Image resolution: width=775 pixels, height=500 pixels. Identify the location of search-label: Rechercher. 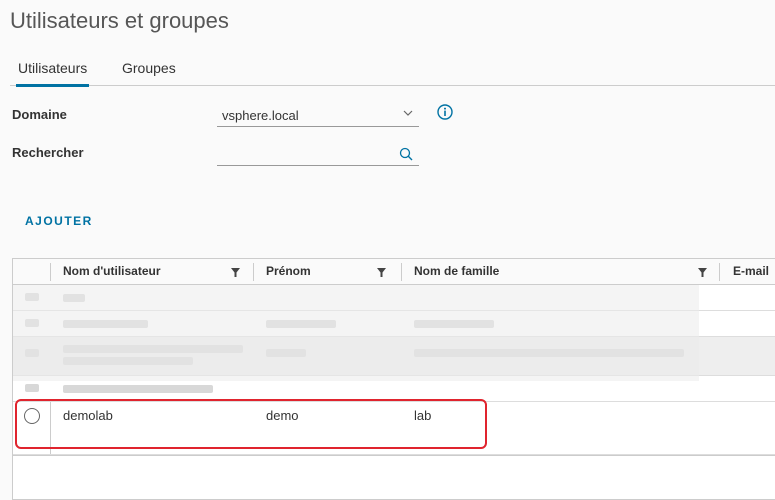
(48, 152).